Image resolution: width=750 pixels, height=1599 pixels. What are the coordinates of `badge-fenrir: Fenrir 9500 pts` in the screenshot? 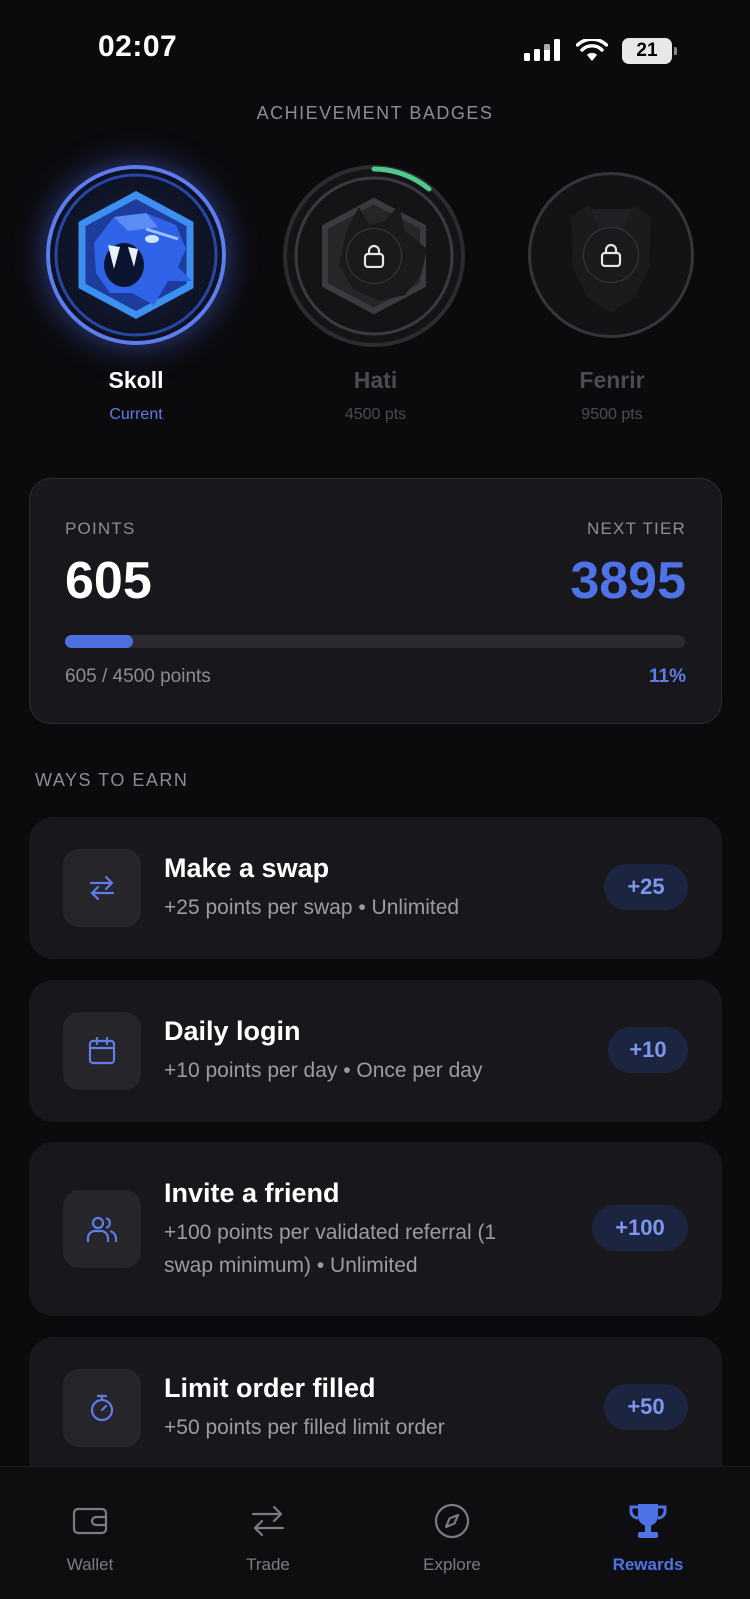 It's located at (612, 298).